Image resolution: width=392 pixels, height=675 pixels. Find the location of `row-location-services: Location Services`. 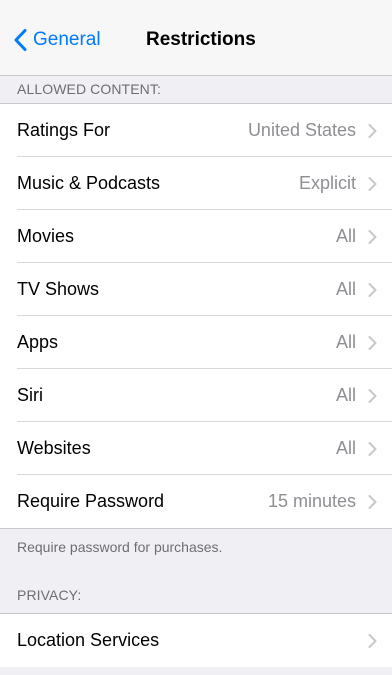

row-location-services: Location Services is located at coordinates (196, 640).